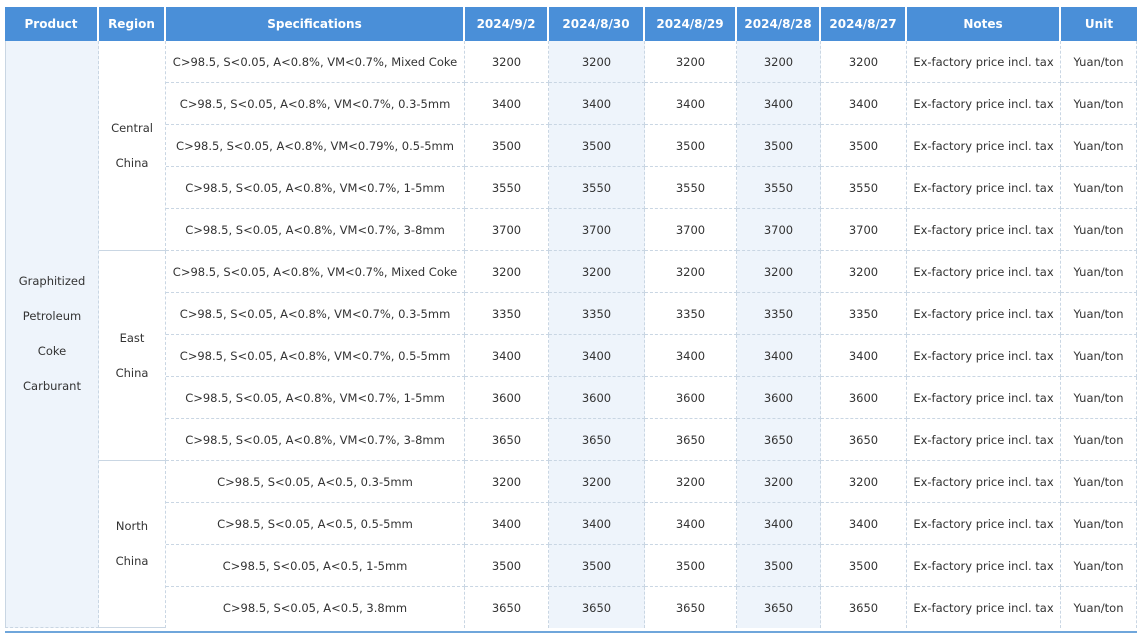 The height and width of the screenshot is (638, 1145). Describe the element at coordinates (779, 24) in the screenshot. I see `column-header: 2024/8/28` at that location.